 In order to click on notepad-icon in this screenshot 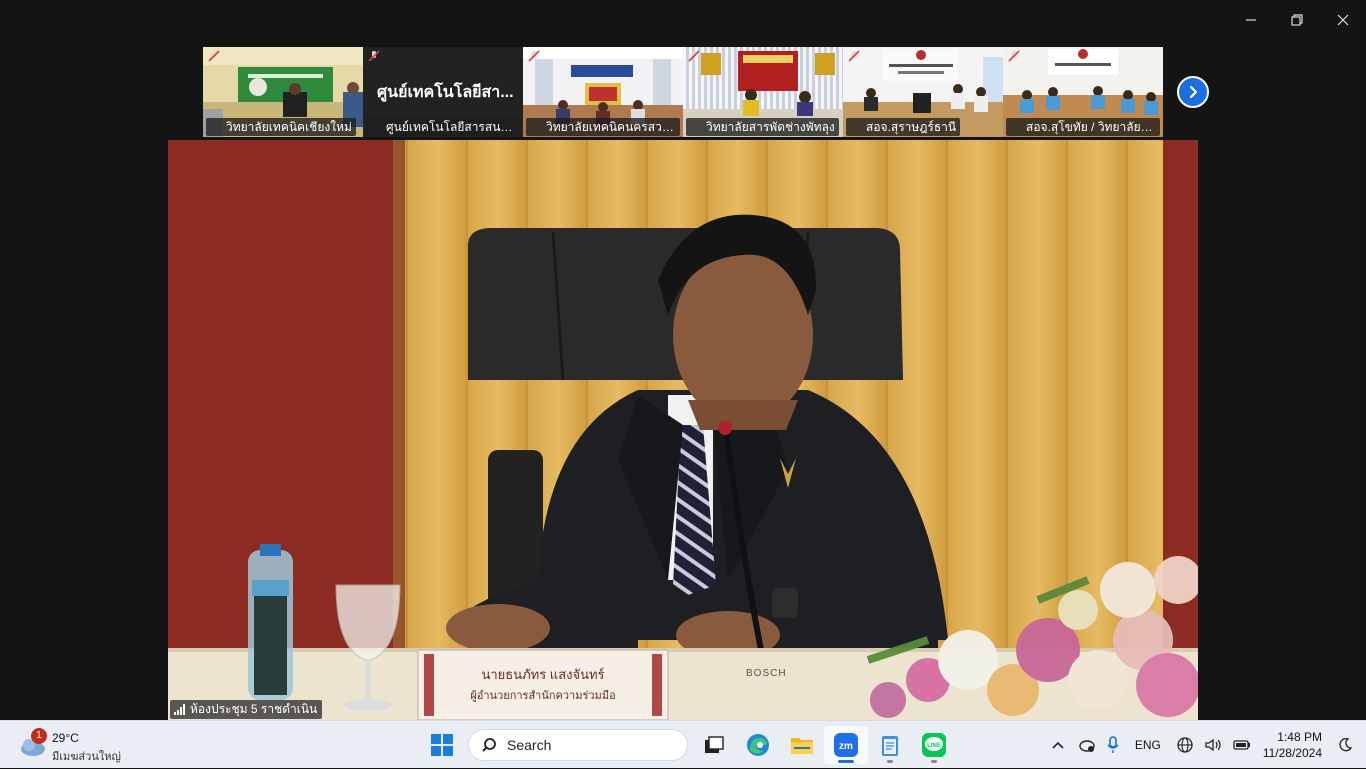, I will do `click(890, 746)`.